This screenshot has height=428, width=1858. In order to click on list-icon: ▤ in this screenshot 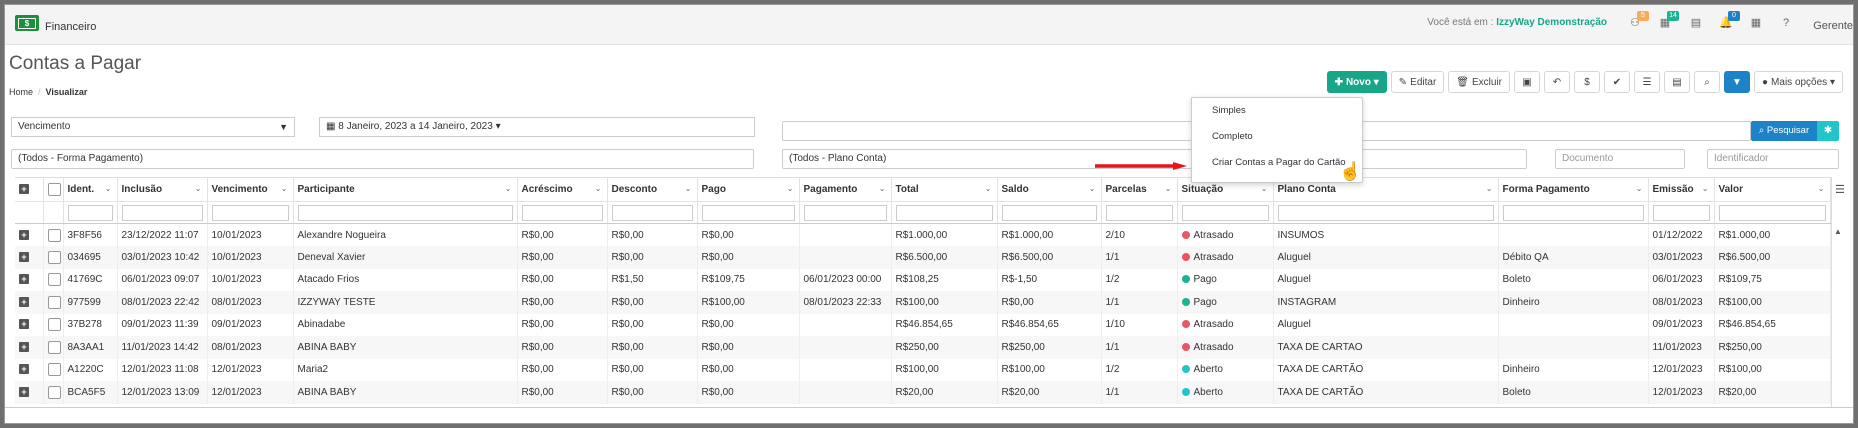, I will do `click(1696, 23)`.